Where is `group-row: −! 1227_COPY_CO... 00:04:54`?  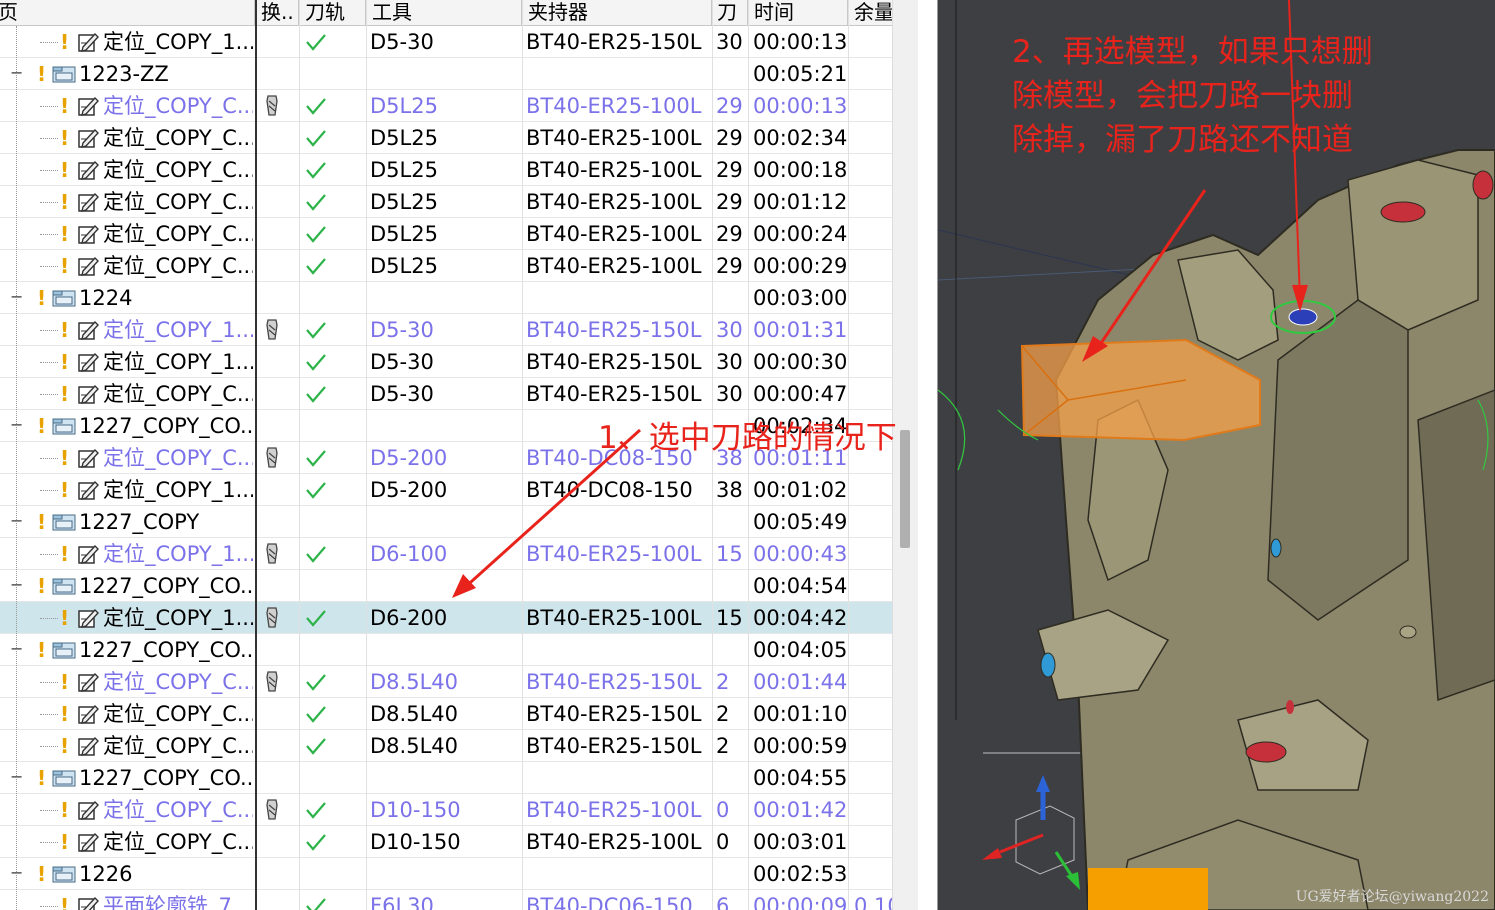 group-row: −! 1227_COPY_CO... 00:04:54 is located at coordinates (446, 586).